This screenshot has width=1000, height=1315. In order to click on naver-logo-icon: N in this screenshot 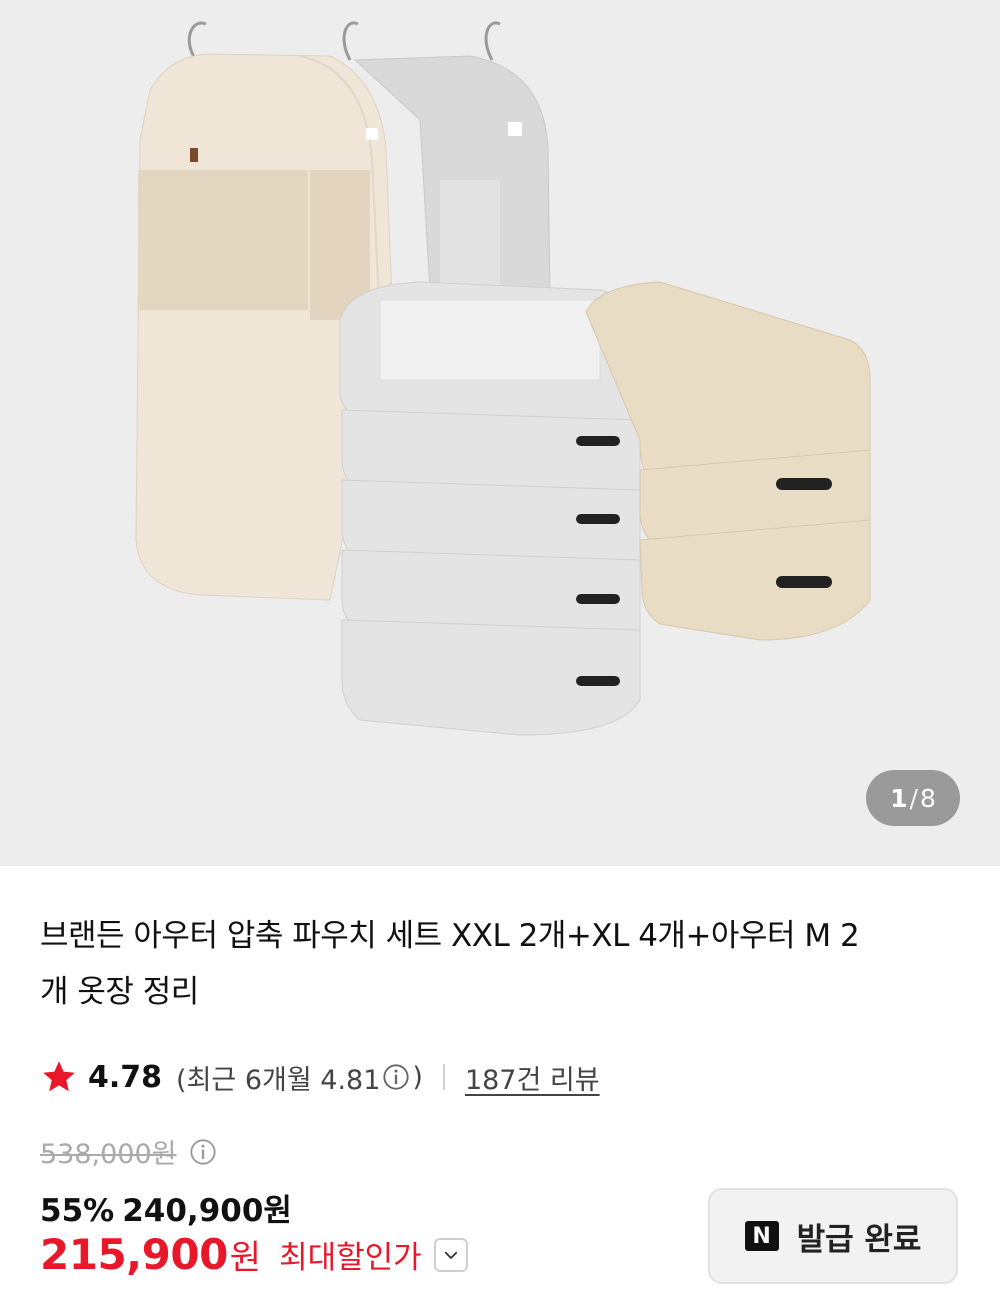, I will do `click(761, 1236)`.